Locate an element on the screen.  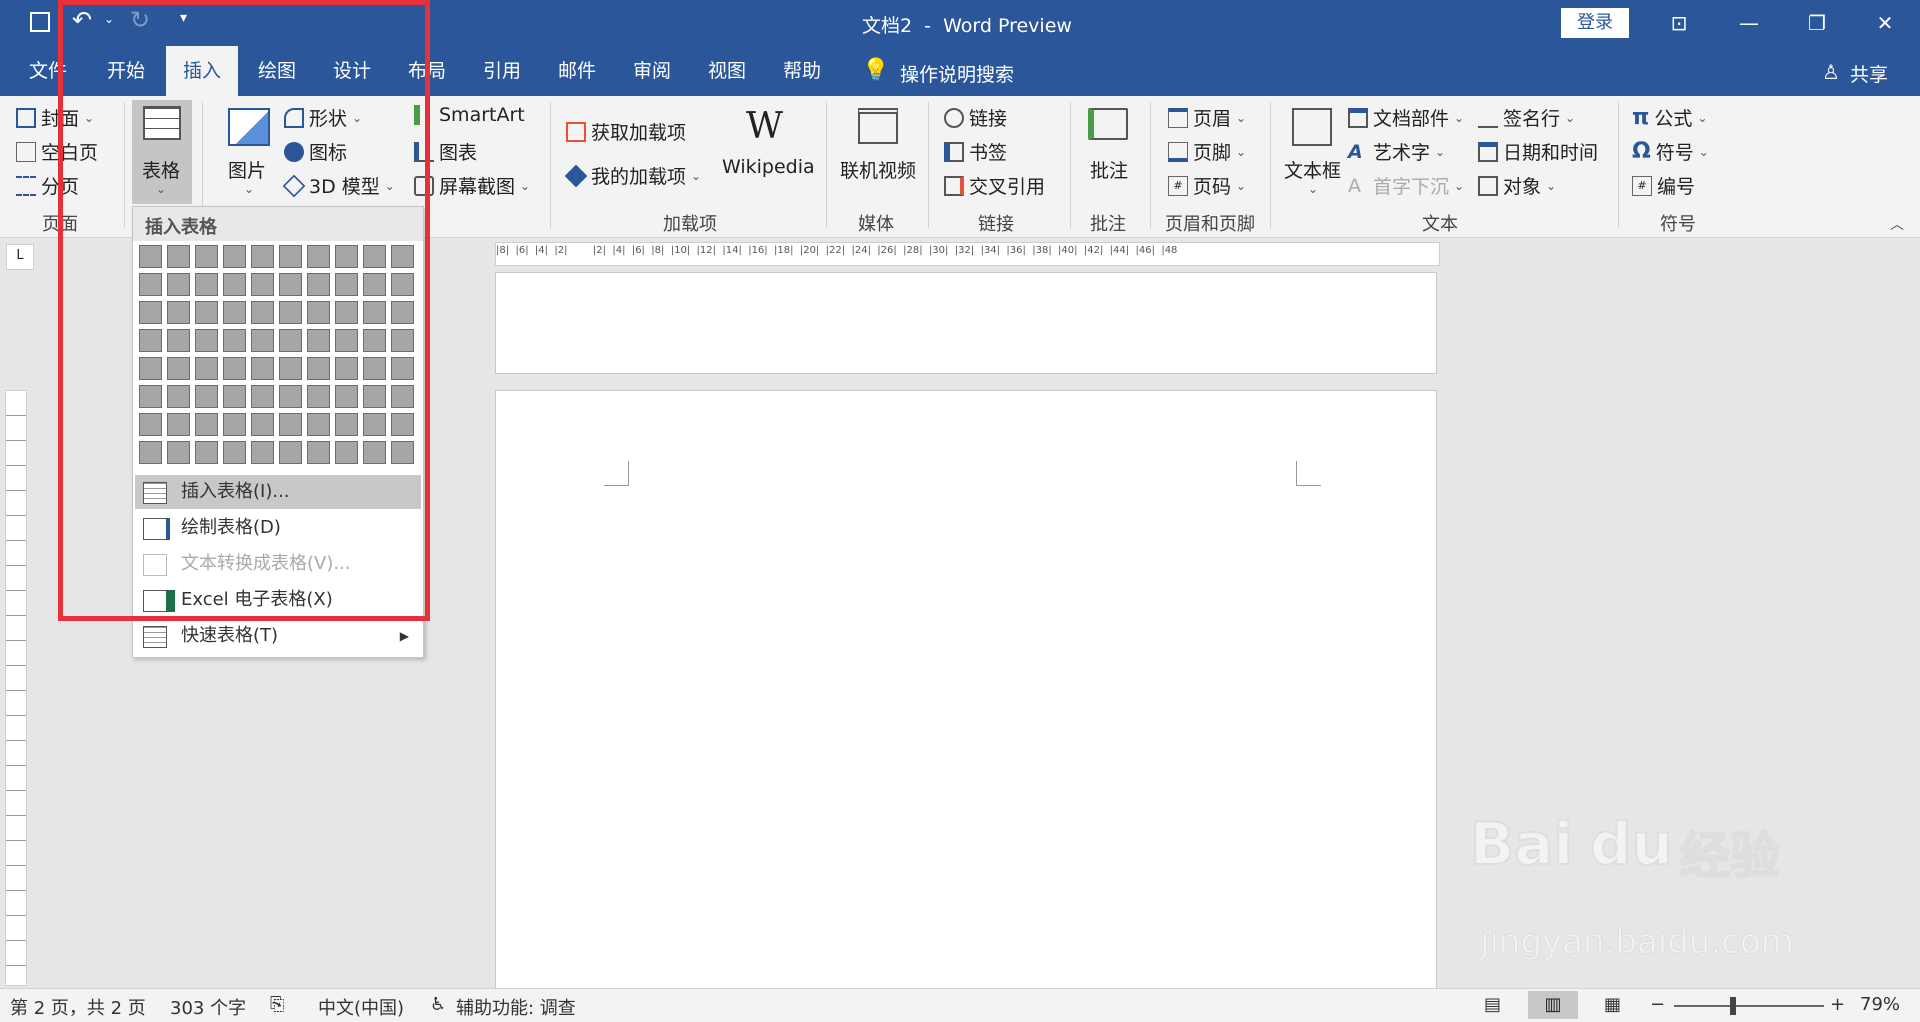
window-title: 文档2 - Word Preview is located at coordinates (967, 26).